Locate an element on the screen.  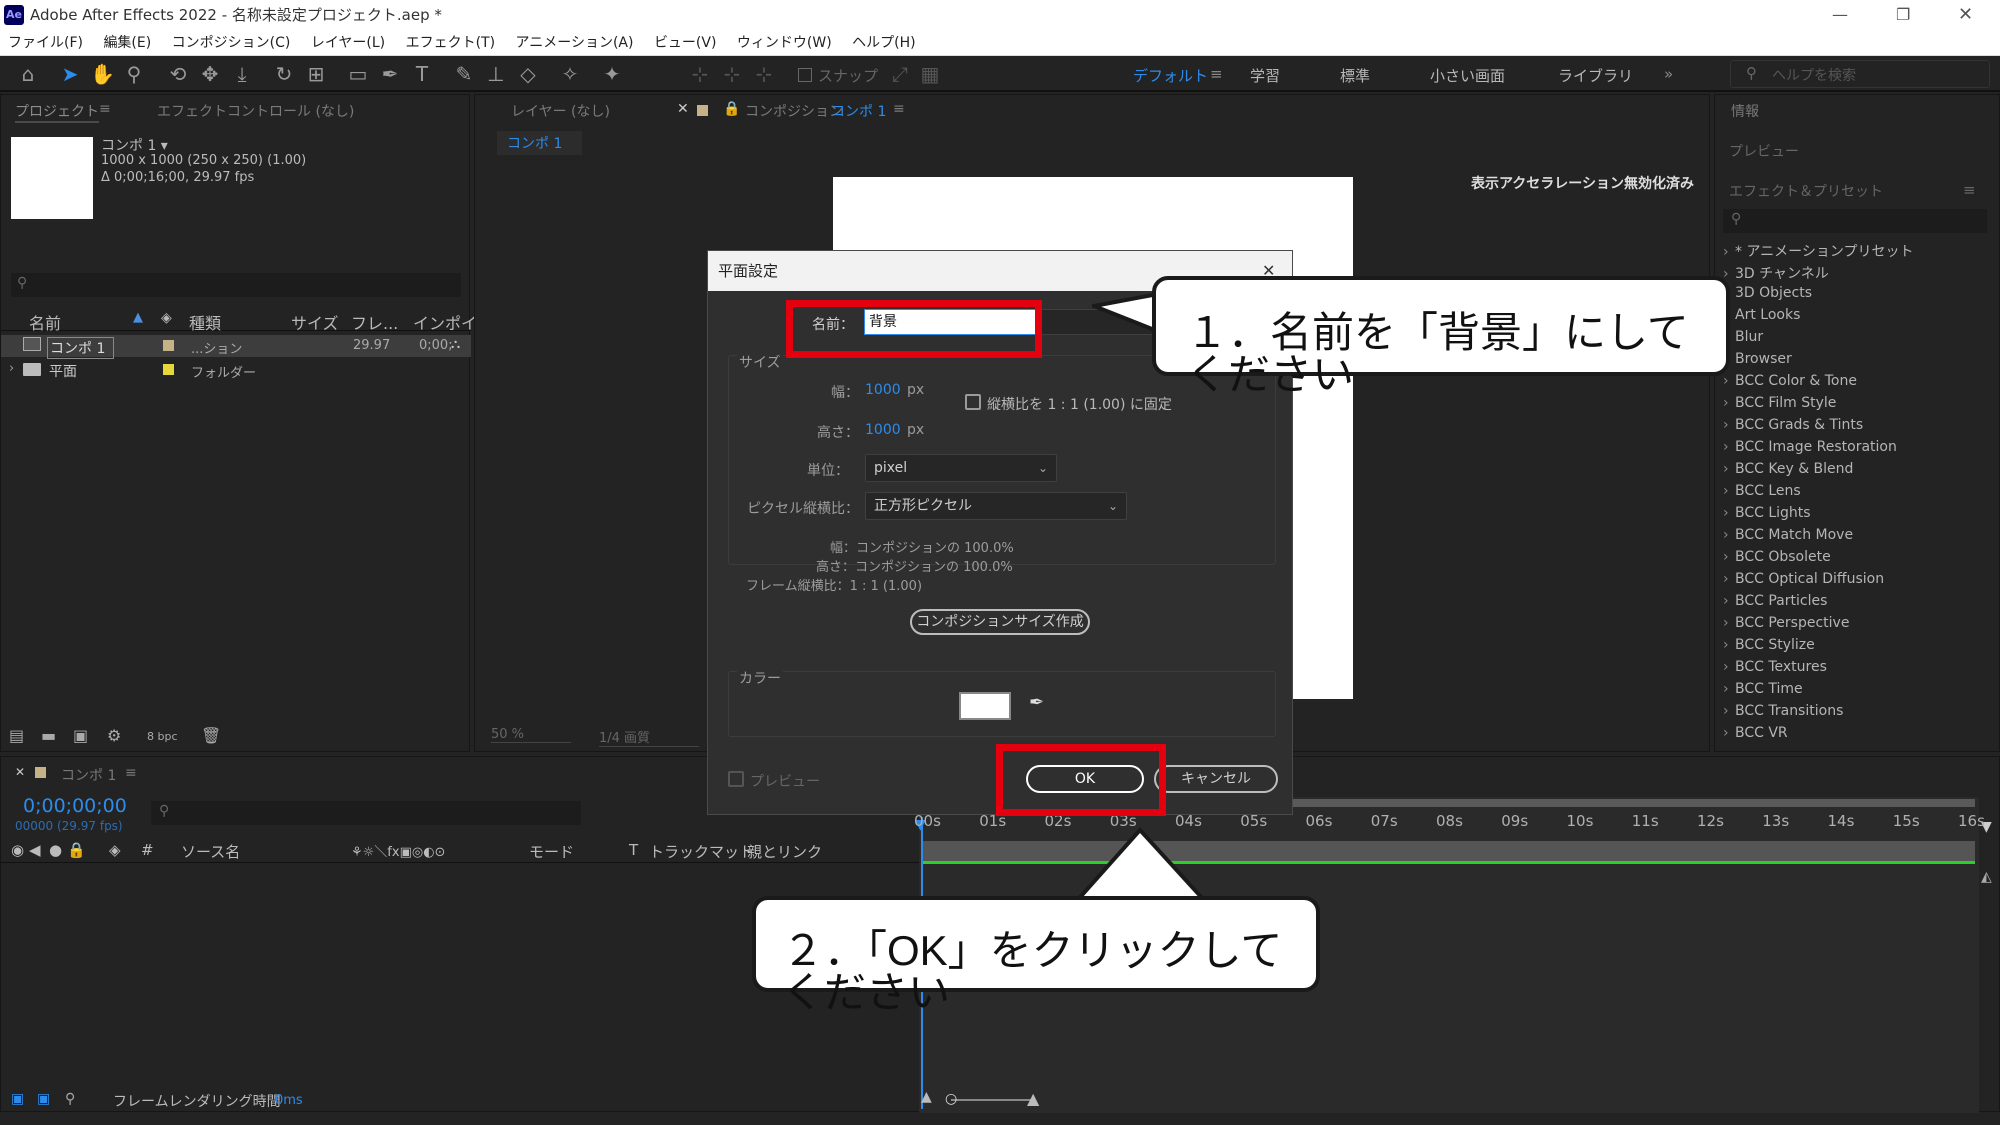
comp-name: コンポ 1 ▾ is located at coordinates (134, 145).